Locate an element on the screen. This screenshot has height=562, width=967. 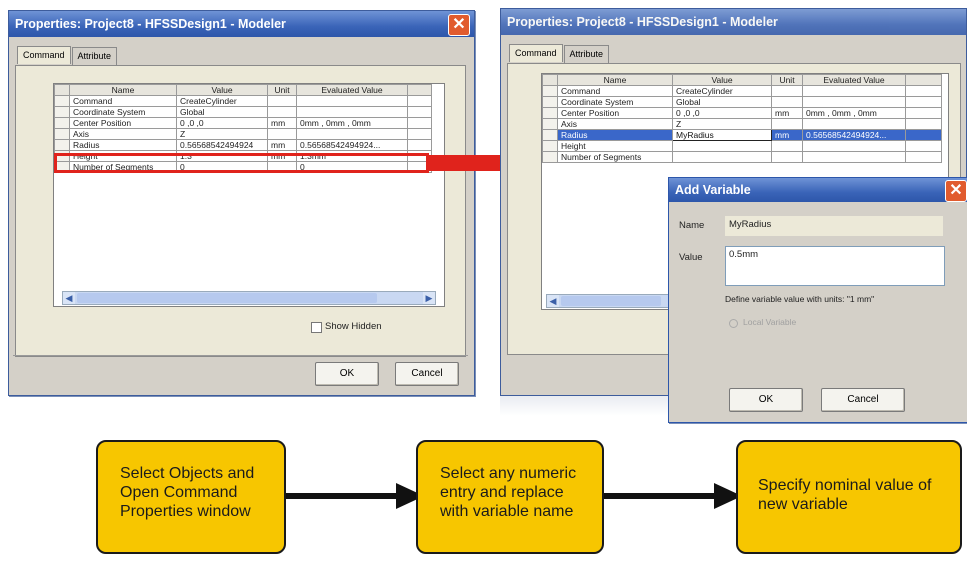
horizontal-scrollbar: ◀ ▶ is located at coordinates (249, 298).